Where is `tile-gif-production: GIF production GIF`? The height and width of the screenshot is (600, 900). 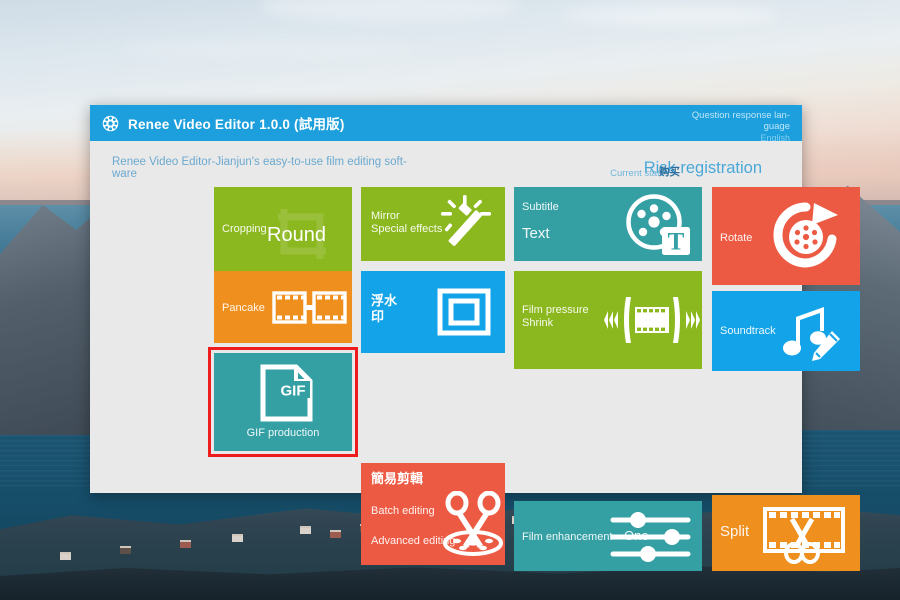
tile-gif-production: GIF production GIF is located at coordinates (283, 402).